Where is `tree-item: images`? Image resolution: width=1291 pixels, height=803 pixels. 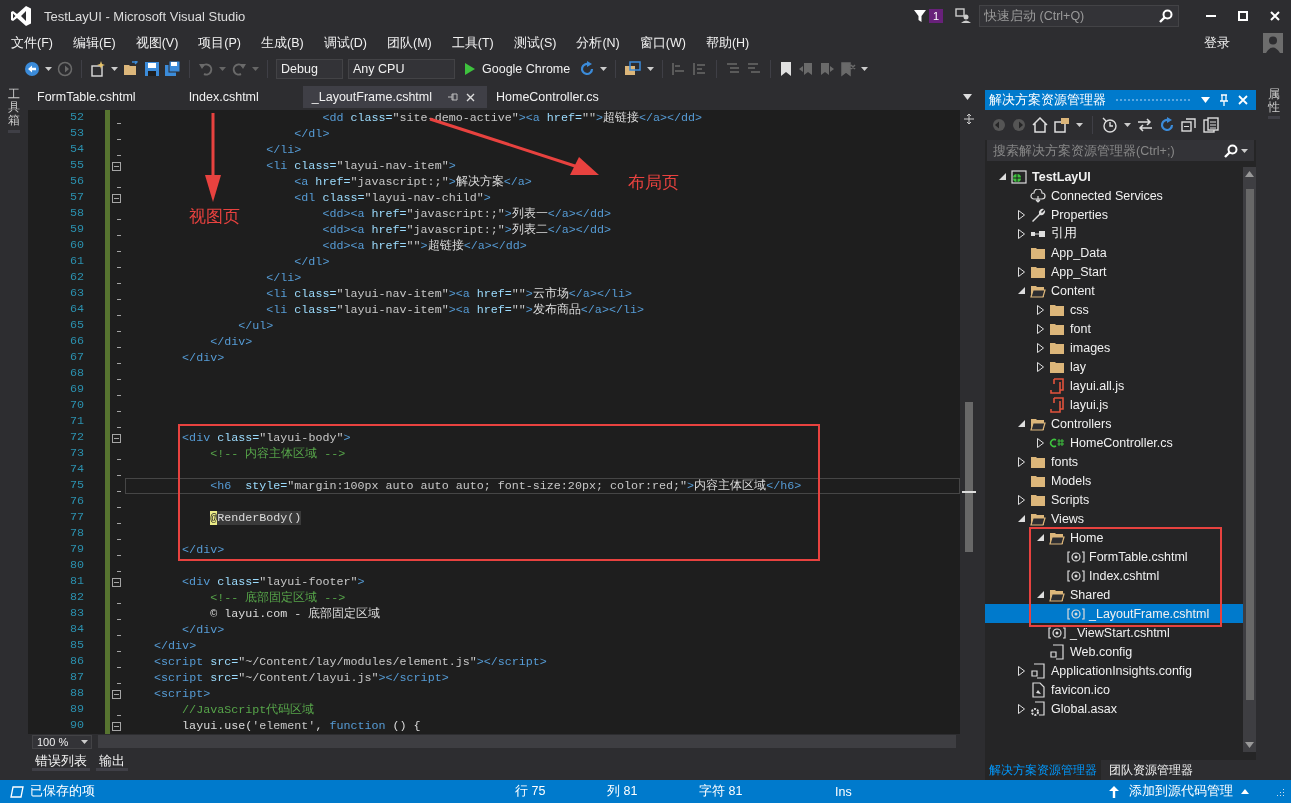
tree-item: images is located at coordinates (1114, 347).